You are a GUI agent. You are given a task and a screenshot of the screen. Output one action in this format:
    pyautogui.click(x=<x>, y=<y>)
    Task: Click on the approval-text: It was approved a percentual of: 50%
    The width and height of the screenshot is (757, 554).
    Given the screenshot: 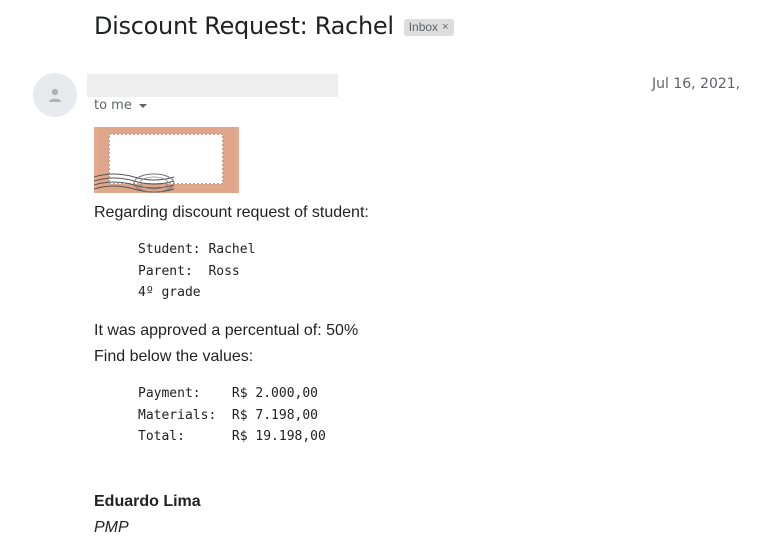 What is the action you would take?
    pyautogui.click(x=226, y=330)
    